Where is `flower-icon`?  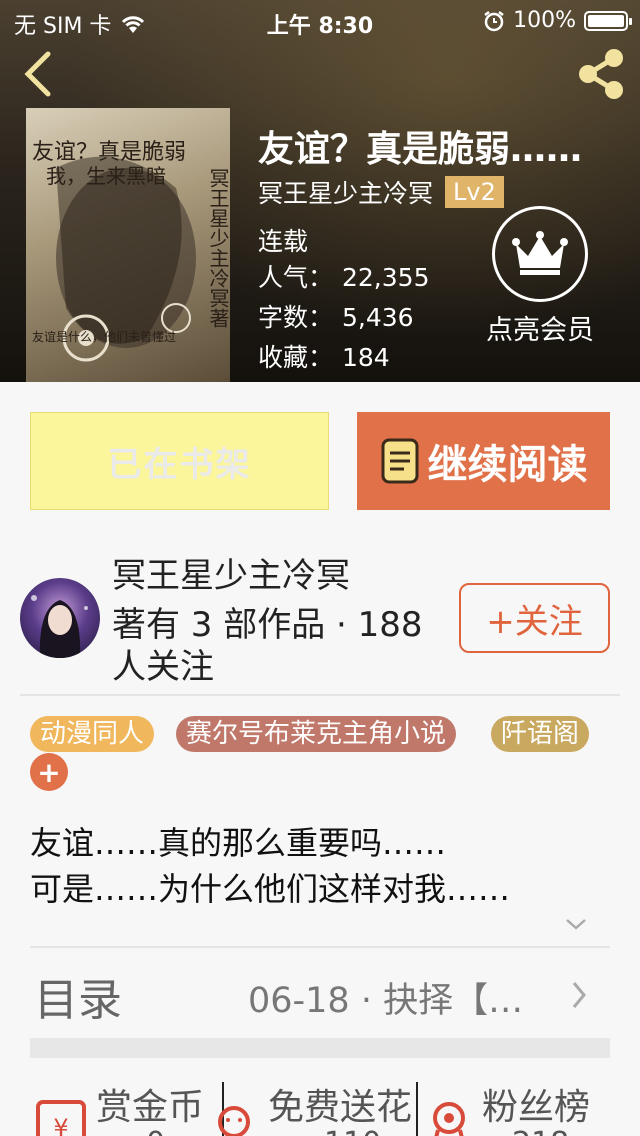
flower-icon is located at coordinates (234, 1121).